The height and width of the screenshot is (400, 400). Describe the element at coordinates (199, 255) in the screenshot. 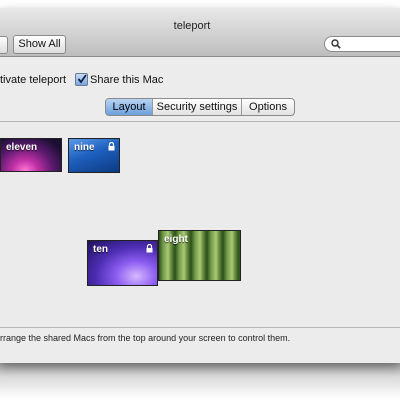

I see `mac-thumbnail-eight: eight` at that location.